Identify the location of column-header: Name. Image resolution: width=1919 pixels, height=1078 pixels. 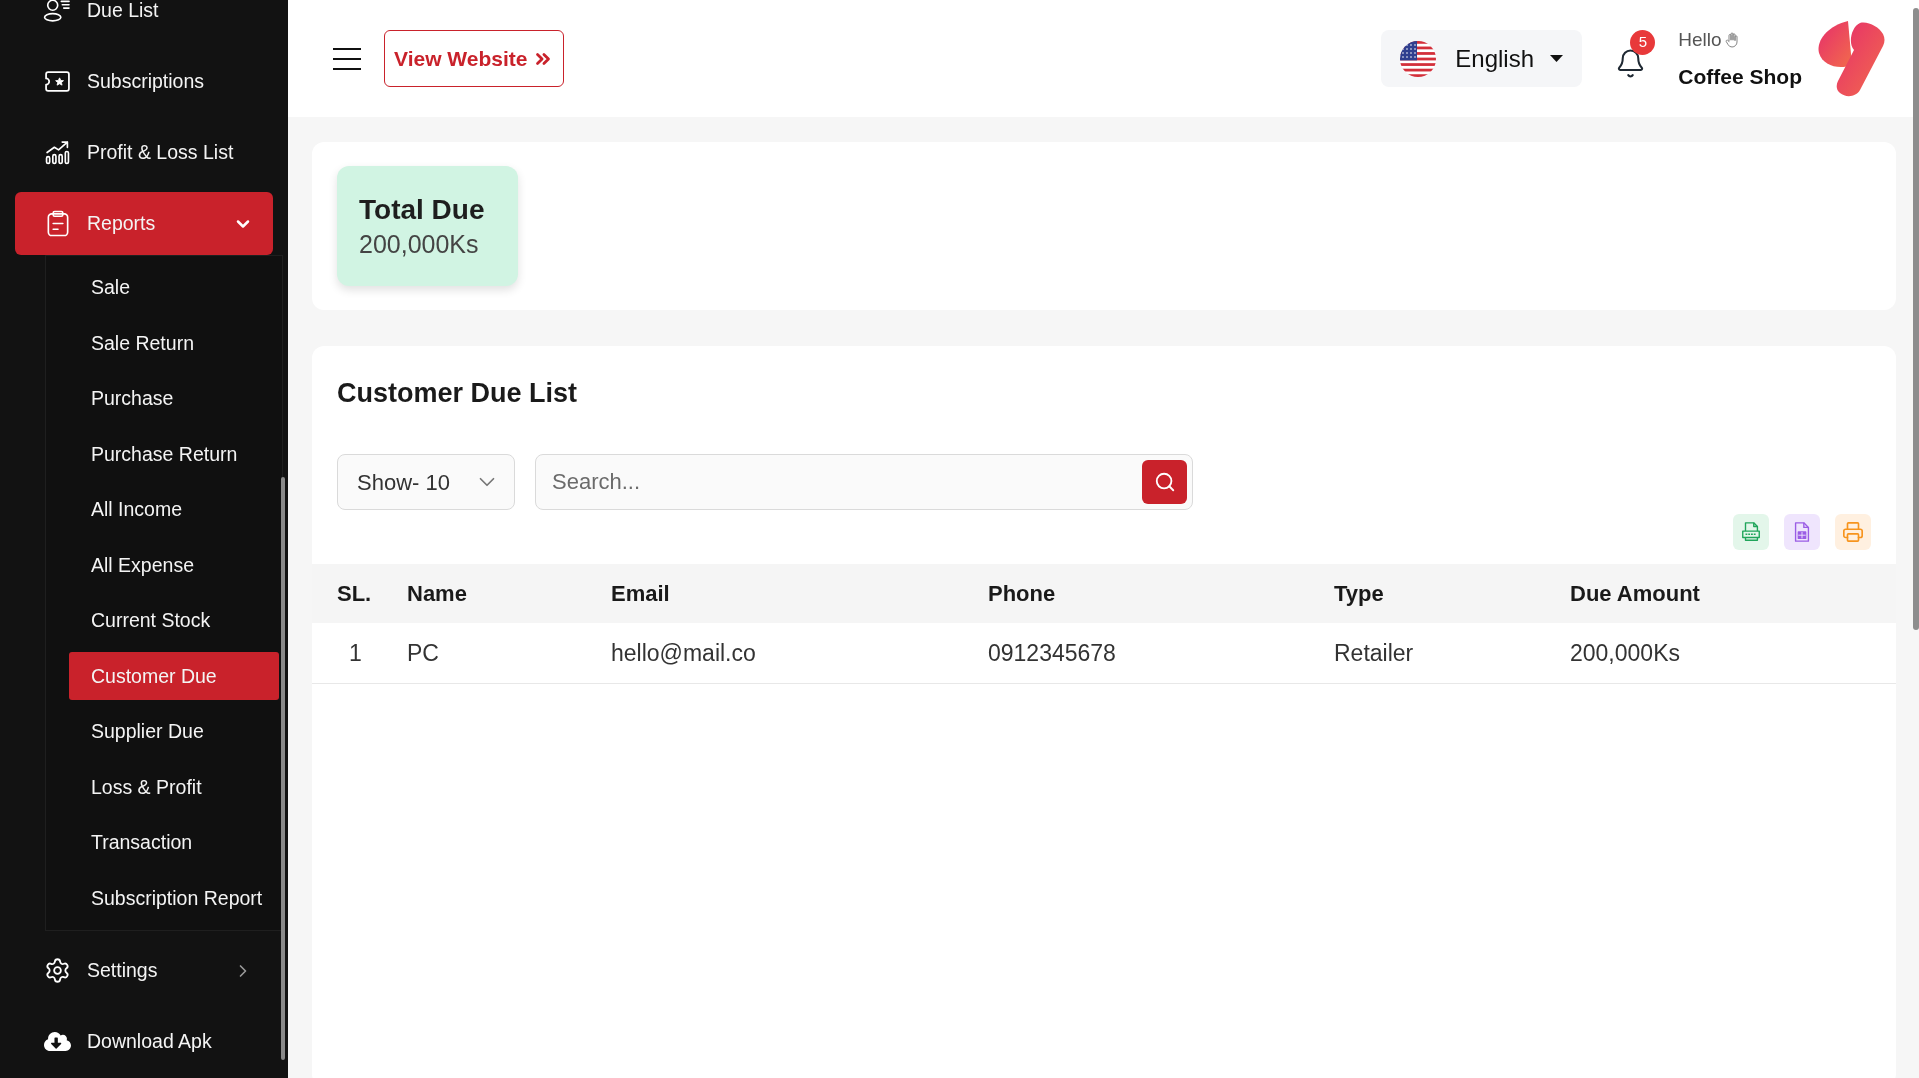
(437, 594).